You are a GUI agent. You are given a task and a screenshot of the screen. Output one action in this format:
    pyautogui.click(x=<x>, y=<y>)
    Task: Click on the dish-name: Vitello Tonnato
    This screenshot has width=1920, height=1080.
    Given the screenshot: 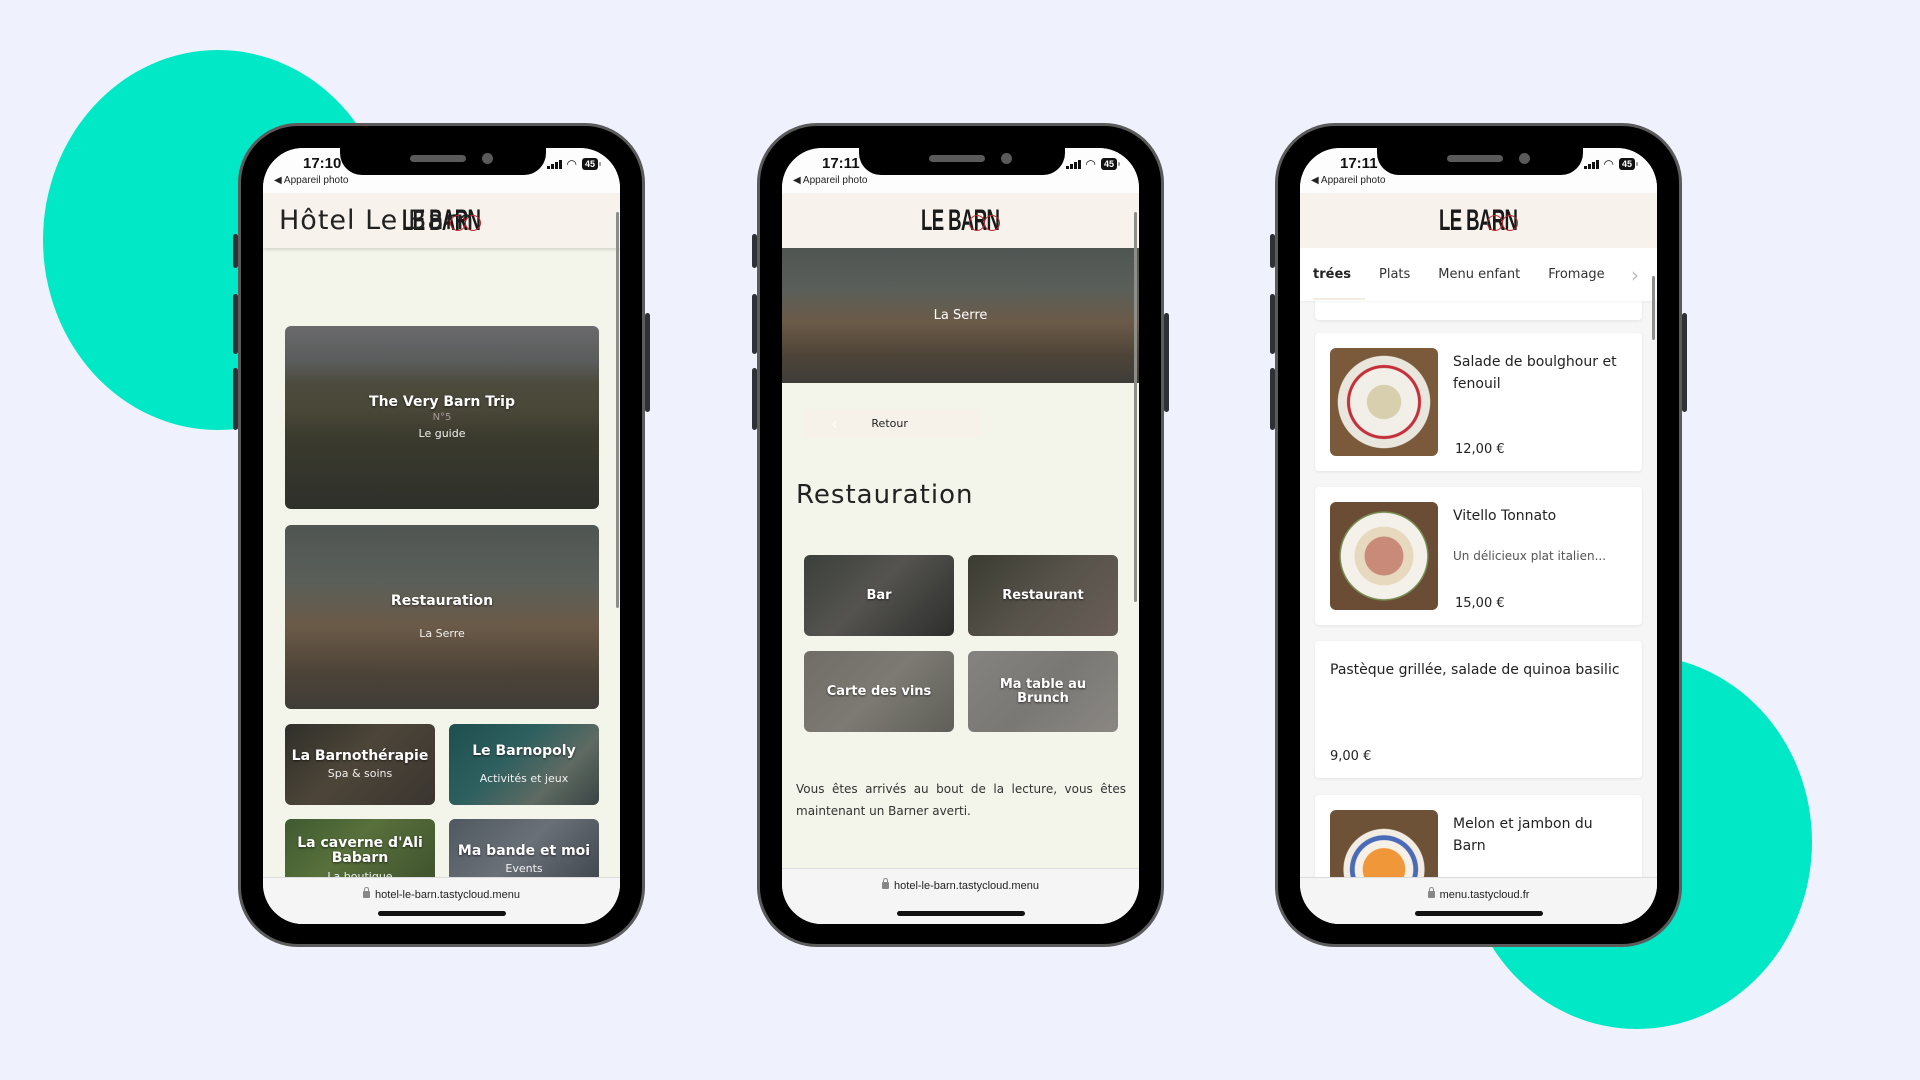 What is the action you would take?
    pyautogui.click(x=1505, y=516)
    